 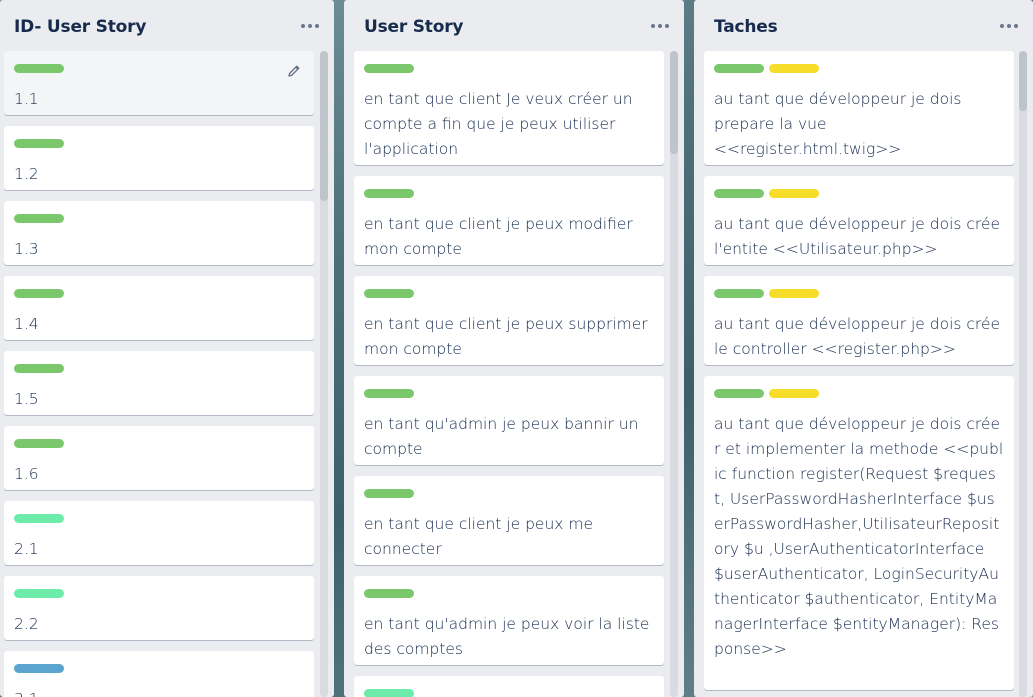 I want to click on label-blue, so click(x=39, y=668).